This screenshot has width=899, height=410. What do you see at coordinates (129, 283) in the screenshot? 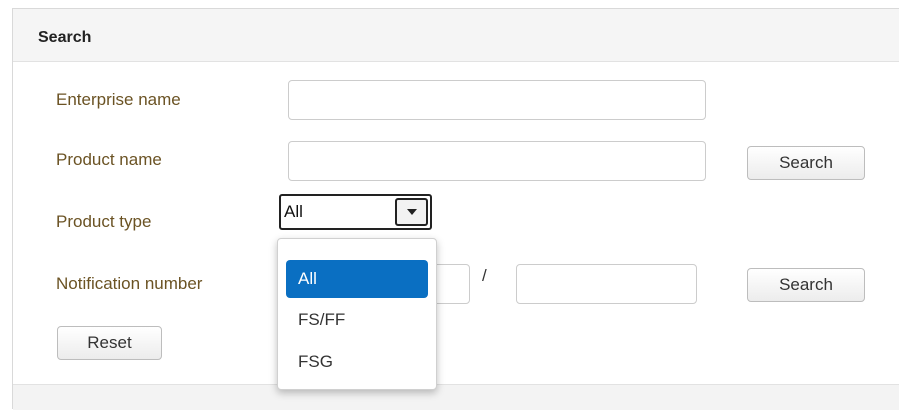
I see `notification-number-label: Notification number` at bounding box center [129, 283].